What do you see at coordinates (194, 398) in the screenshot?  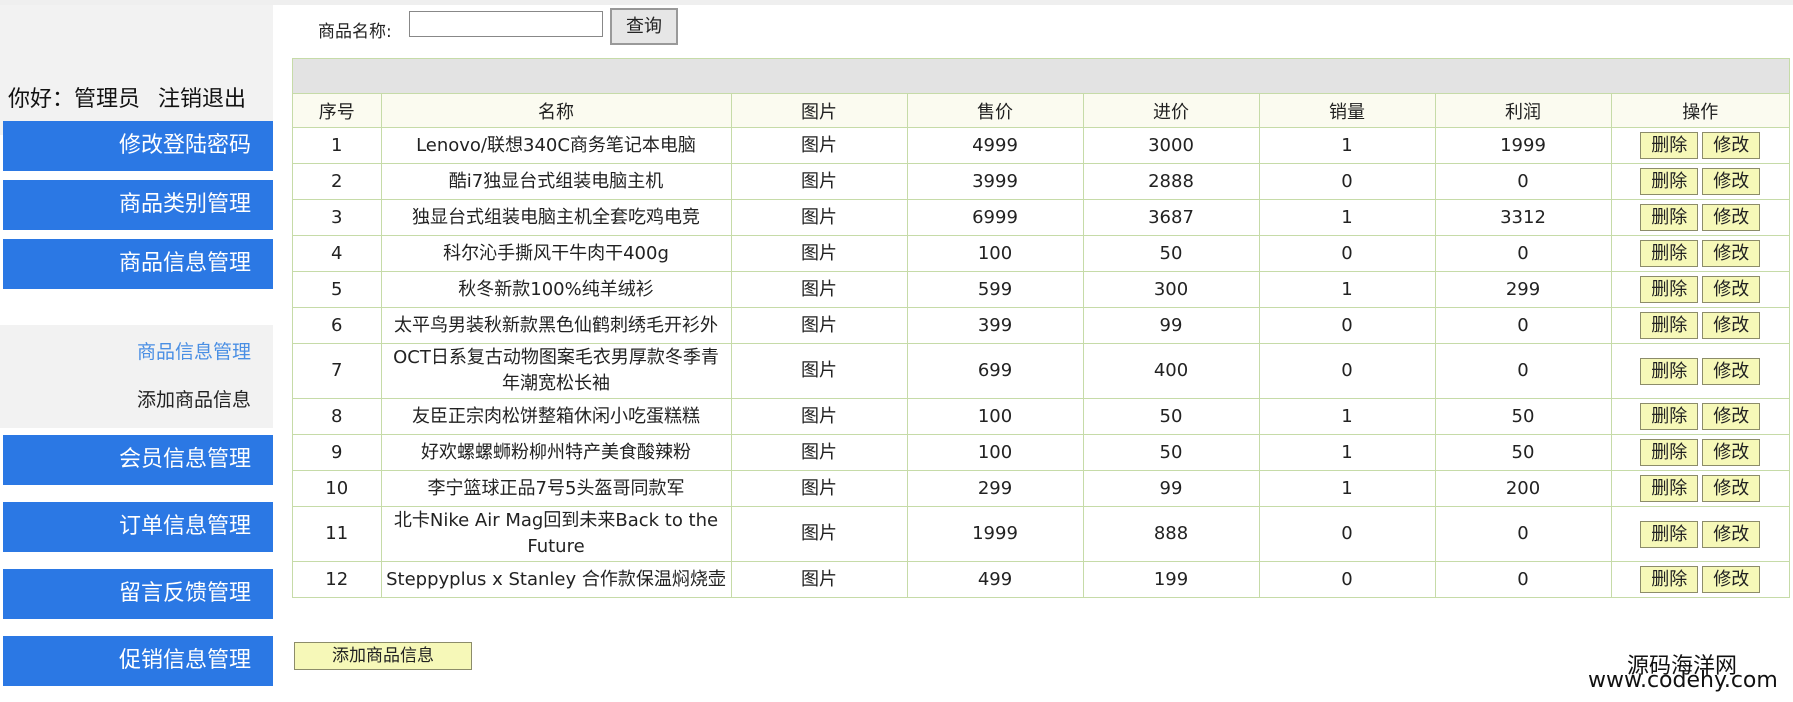 I see `submenu-add-product: 添加商品信息` at bounding box center [194, 398].